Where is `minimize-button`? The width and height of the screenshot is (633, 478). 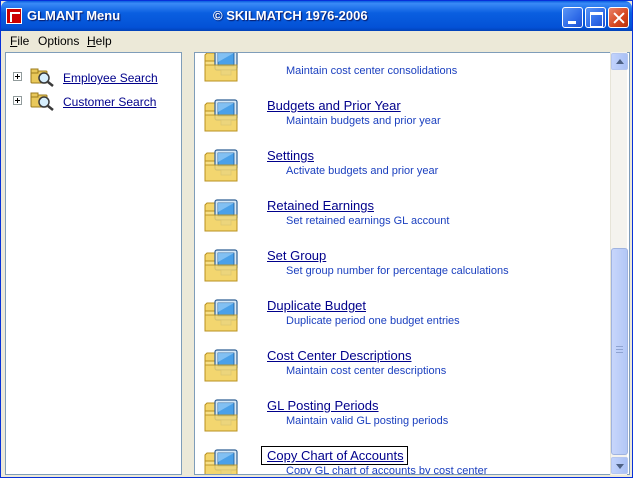 minimize-button is located at coordinates (572, 17).